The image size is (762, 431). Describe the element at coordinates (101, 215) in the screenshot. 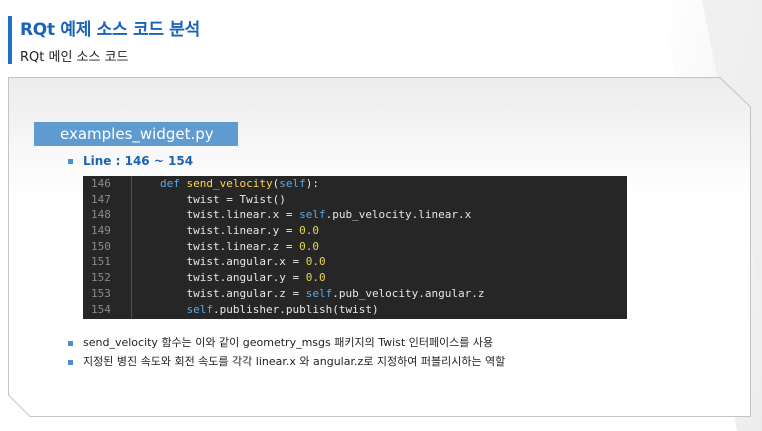

I see `line-number: 148` at that location.